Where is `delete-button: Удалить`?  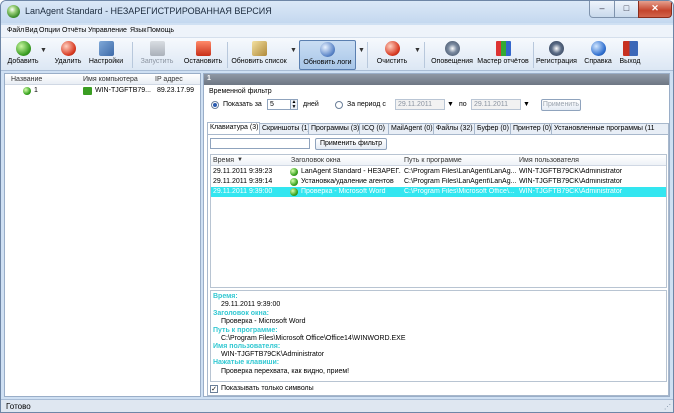 delete-button: Удалить is located at coordinates (68, 55).